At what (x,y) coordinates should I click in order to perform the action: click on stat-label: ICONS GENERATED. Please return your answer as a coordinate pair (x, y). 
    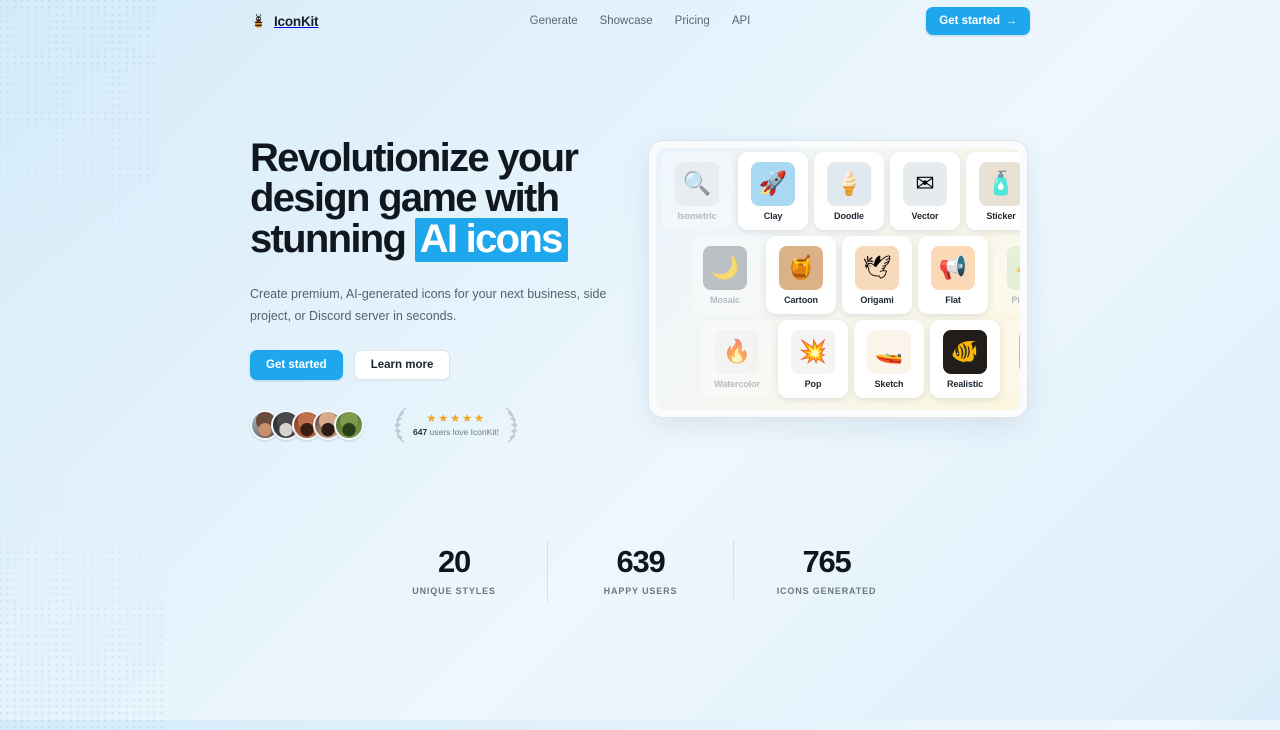
    Looking at the image, I should click on (826, 590).